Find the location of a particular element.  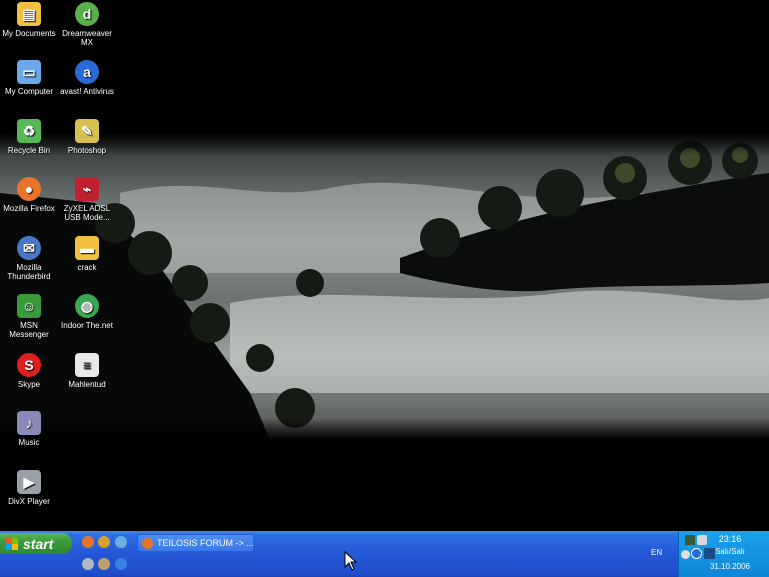

icon-label: DivX Player is located at coordinates (29, 501).